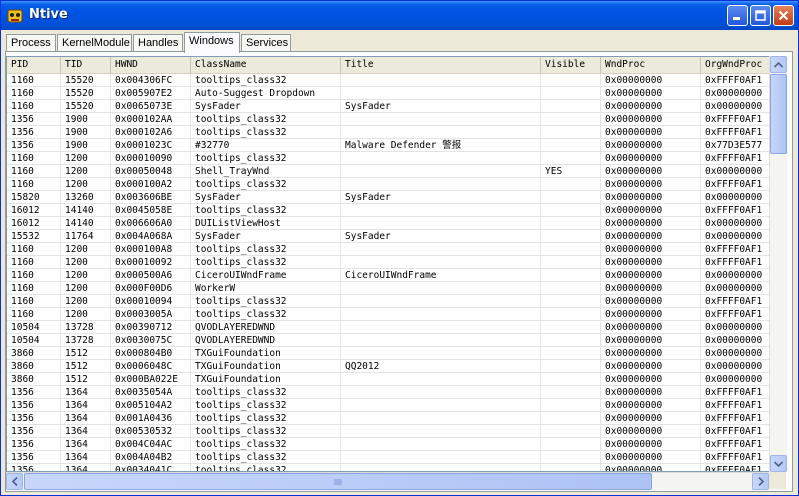 The image size is (799, 496). Describe the element at coordinates (778, 463) in the screenshot. I see `scroll-down-button` at that location.